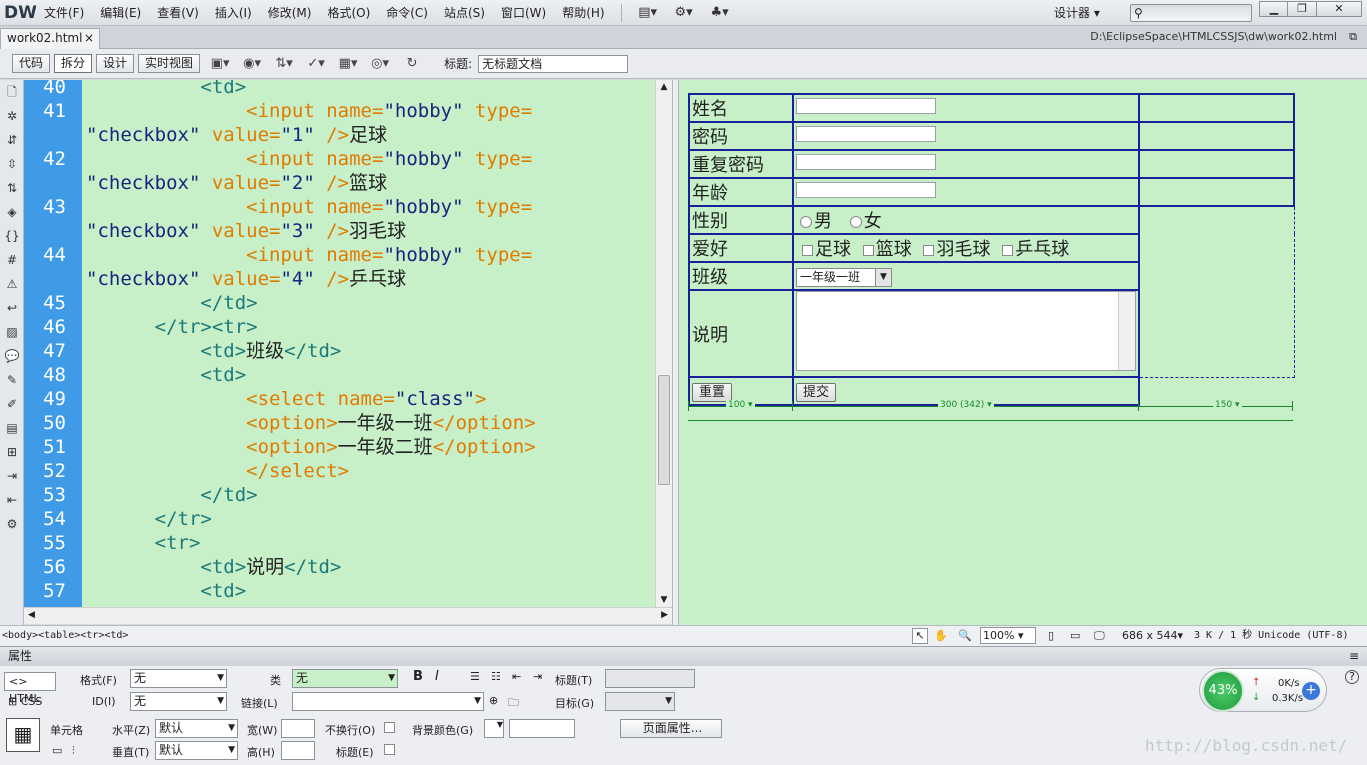 Image resolution: width=1367 pixels, height=765 pixels. Describe the element at coordinates (523, 13) in the screenshot. I see `menu-window: 窗口(W)` at that location.